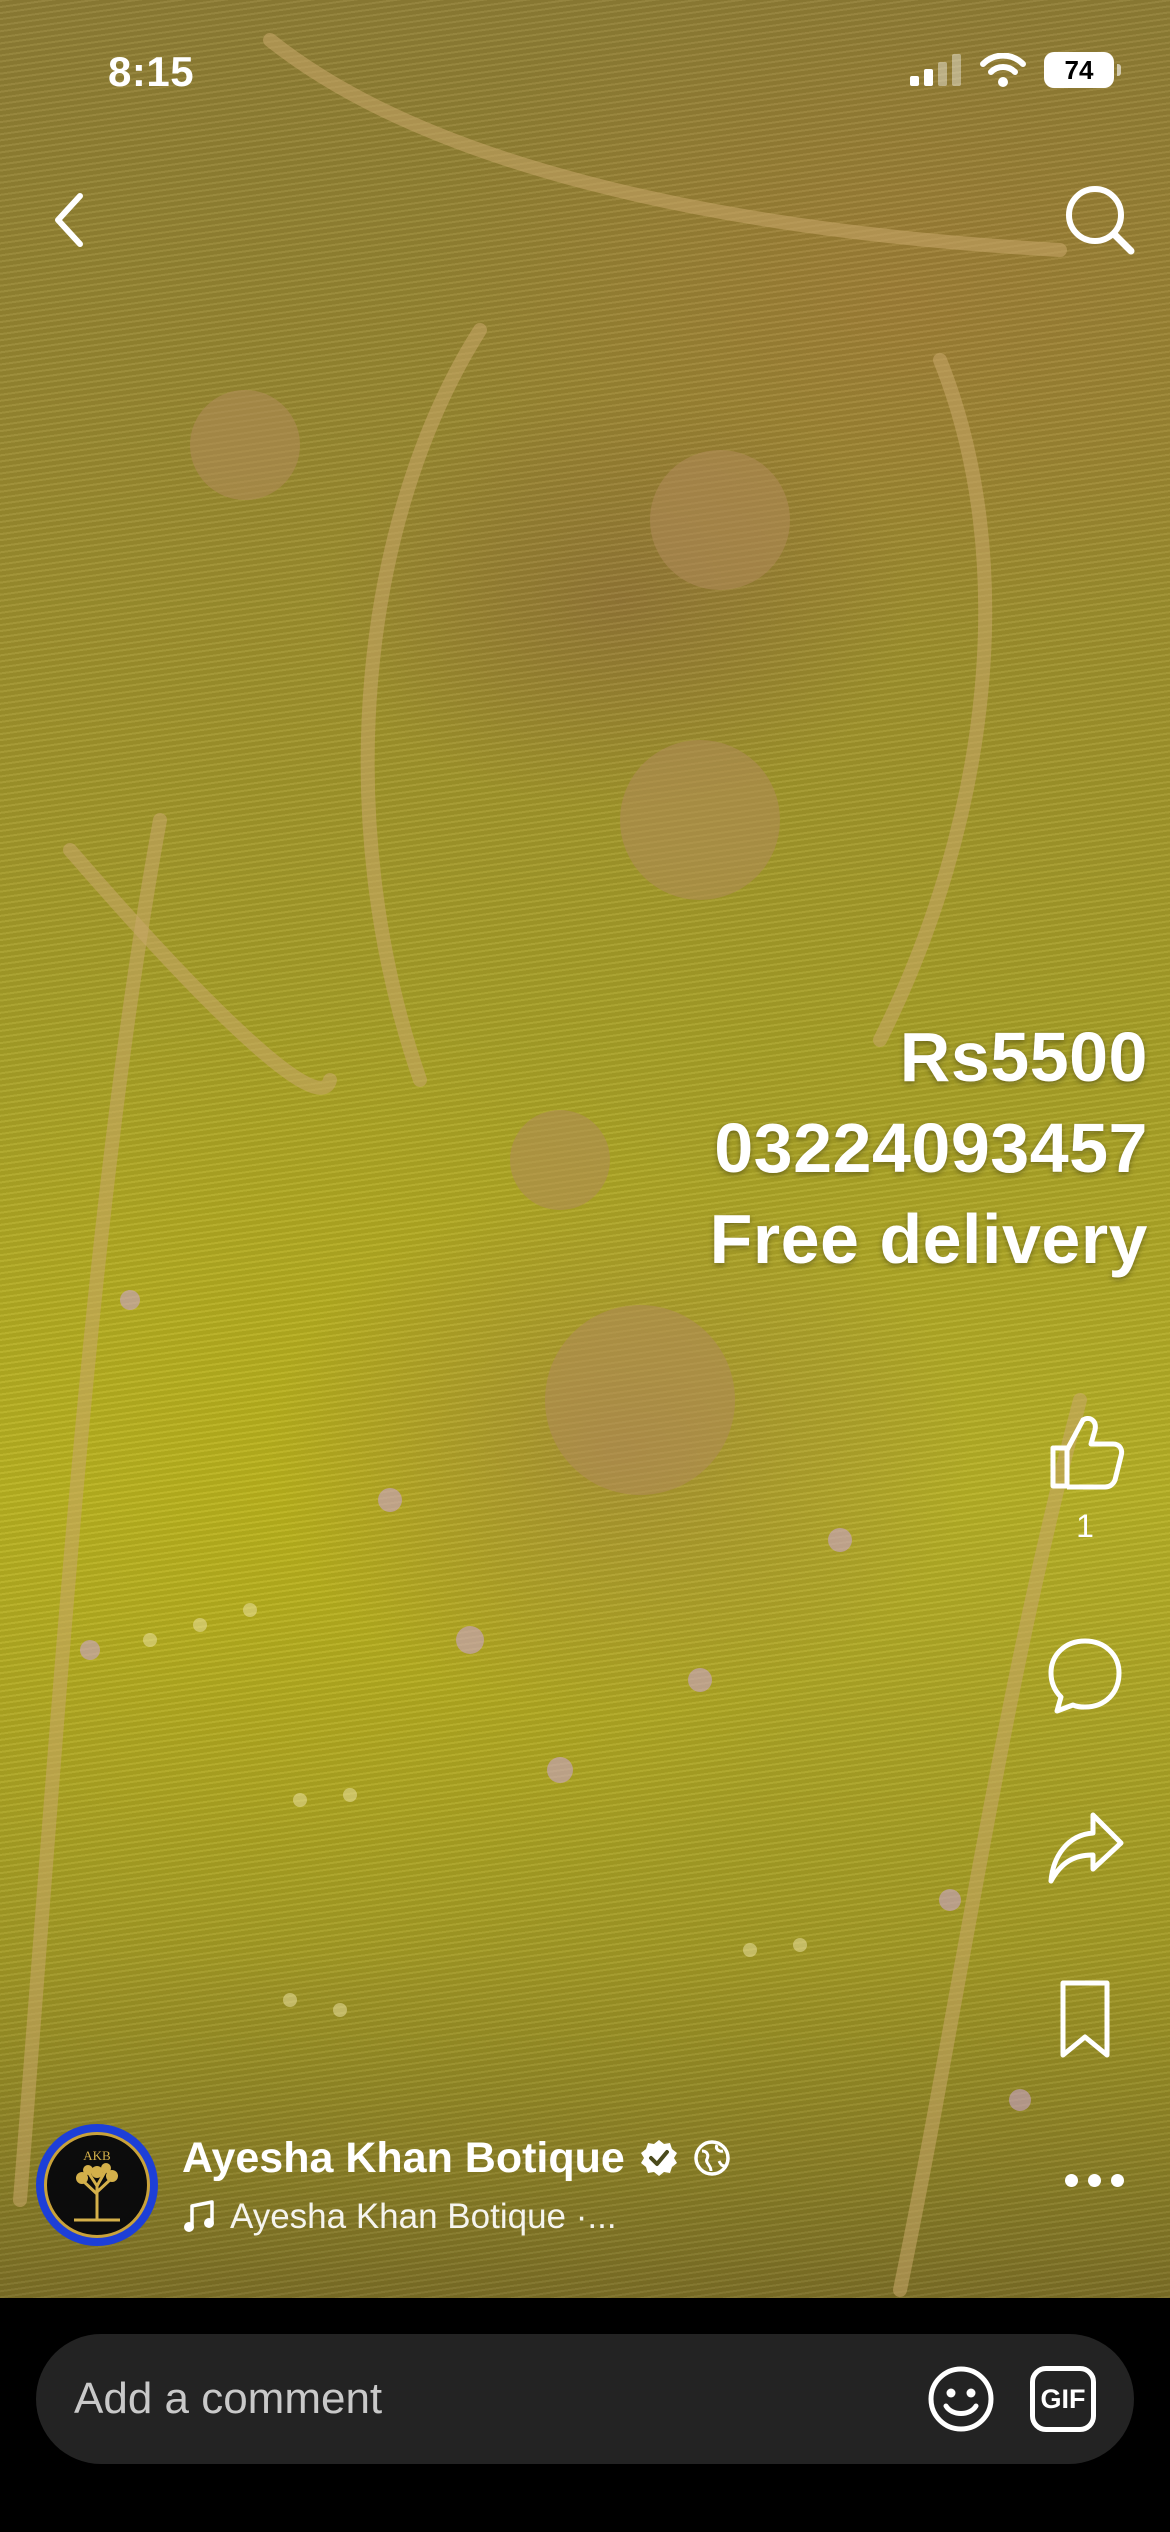 Image resolution: width=1170 pixels, height=2532 pixels. I want to click on share-icon, so click(1086, 1848).